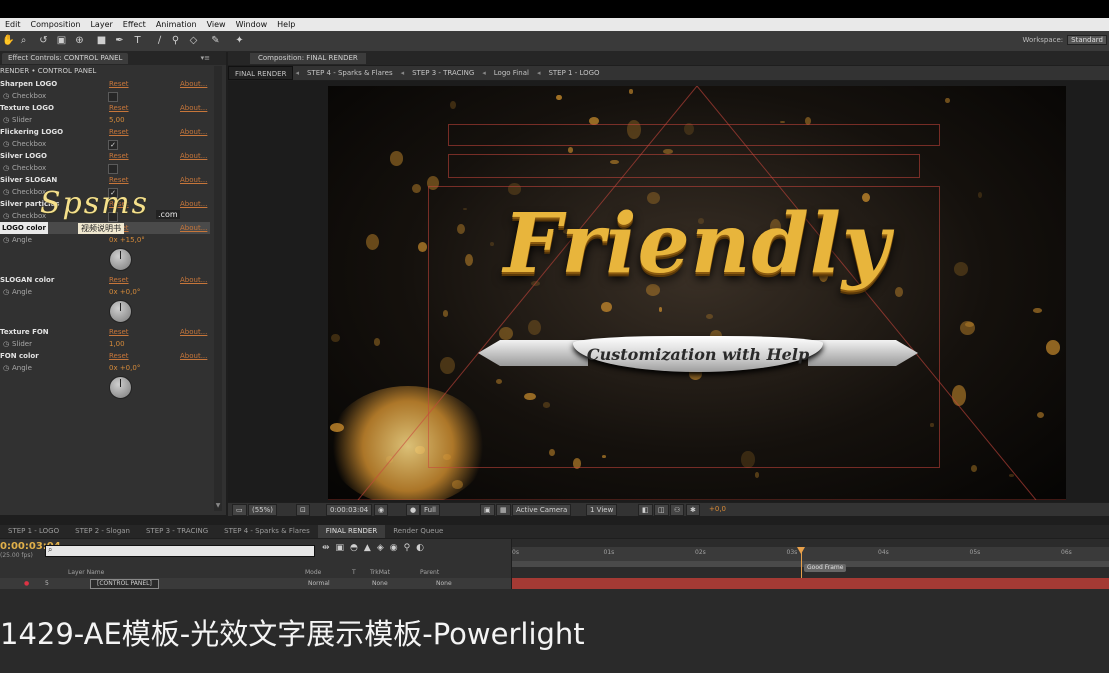 This screenshot has width=1109, height=673. I want to click on camera-tool-icon: ▣, so click(61, 40).